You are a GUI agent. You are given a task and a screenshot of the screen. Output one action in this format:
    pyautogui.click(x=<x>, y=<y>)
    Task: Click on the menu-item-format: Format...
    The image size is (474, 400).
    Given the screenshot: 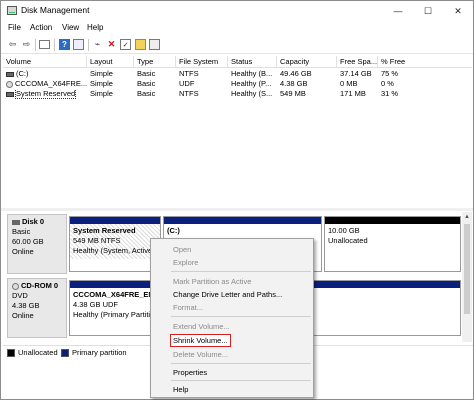 What is the action you would take?
    pyautogui.click(x=188, y=307)
    